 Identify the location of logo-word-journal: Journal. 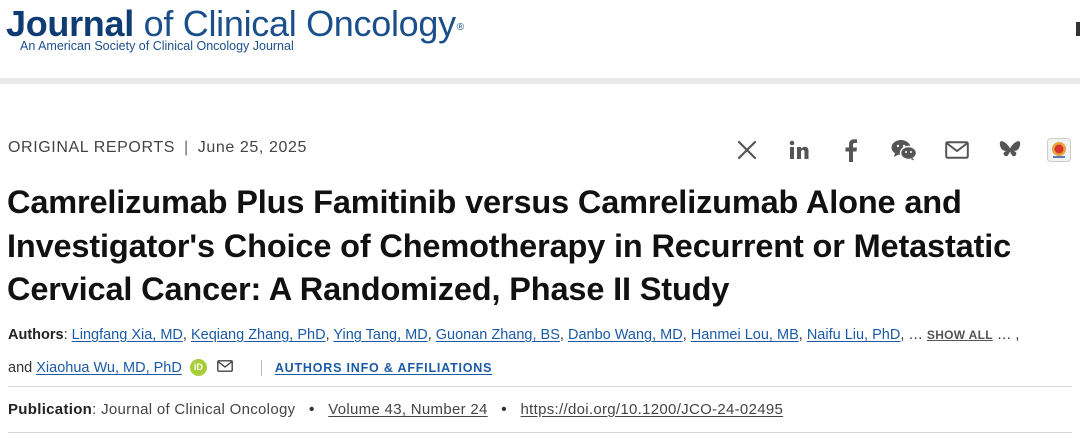
(70, 23).